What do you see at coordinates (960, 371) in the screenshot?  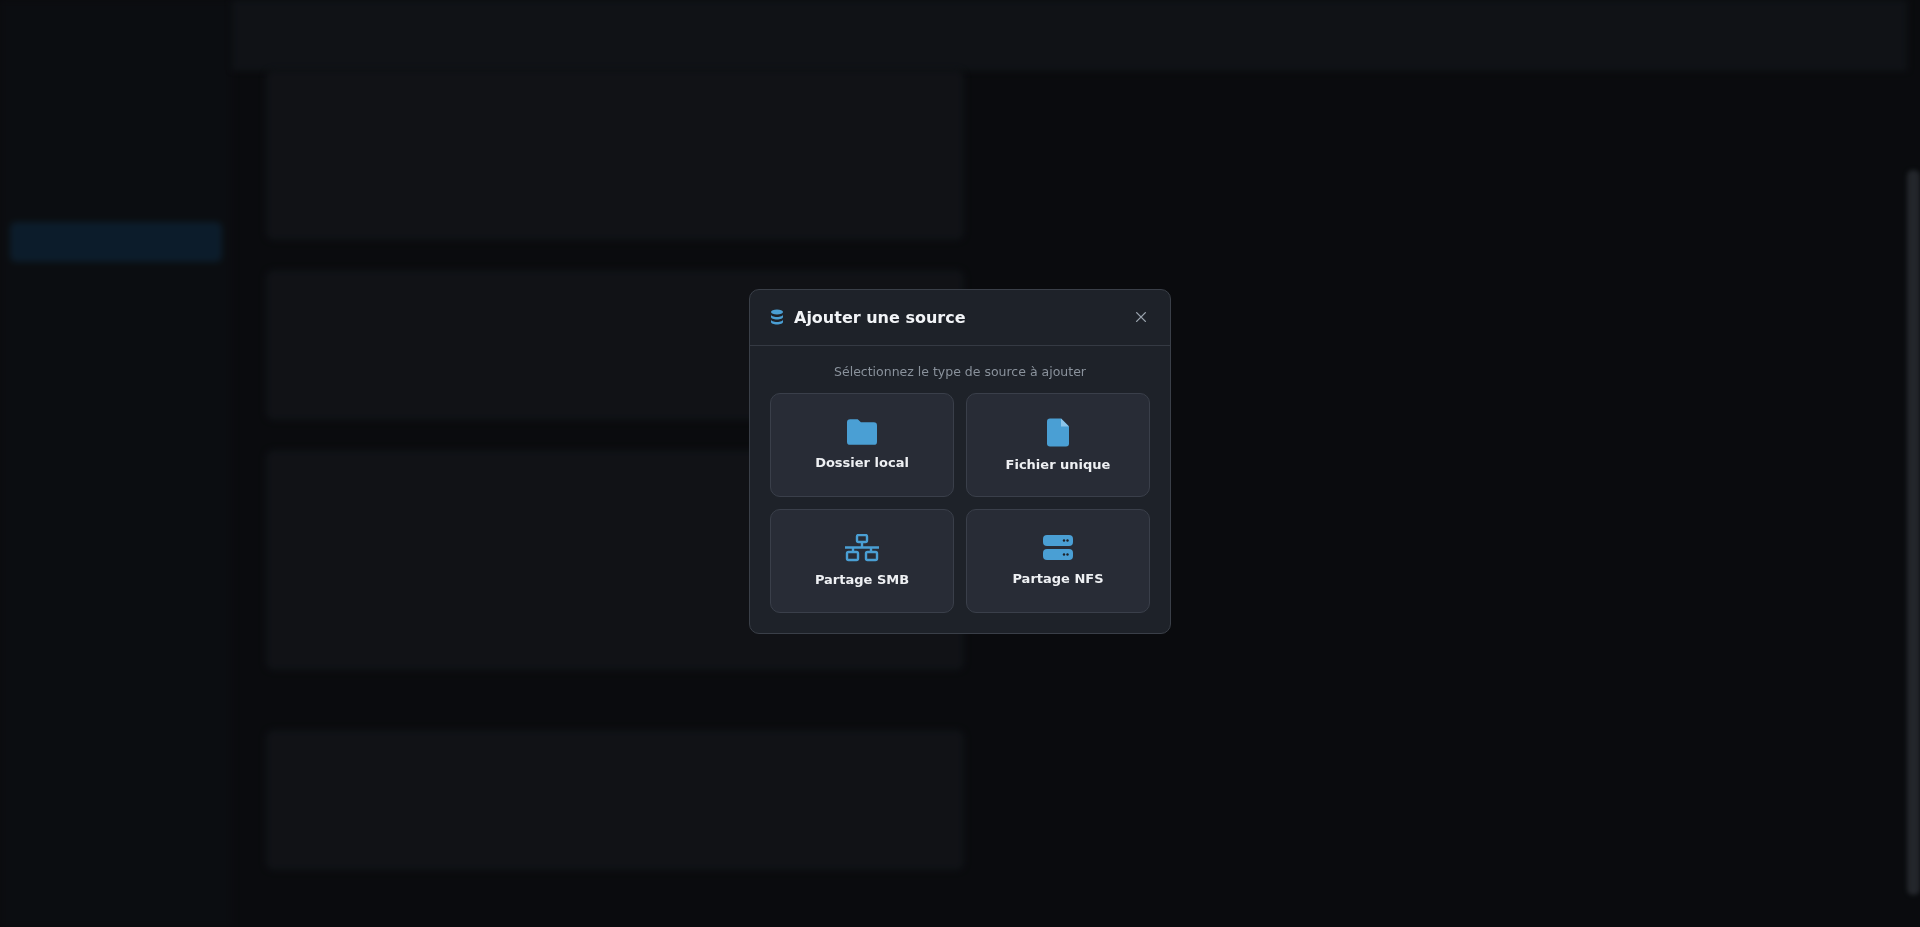 I see `dialog-subtitle: Sélectionnez le type de source à ajouter` at bounding box center [960, 371].